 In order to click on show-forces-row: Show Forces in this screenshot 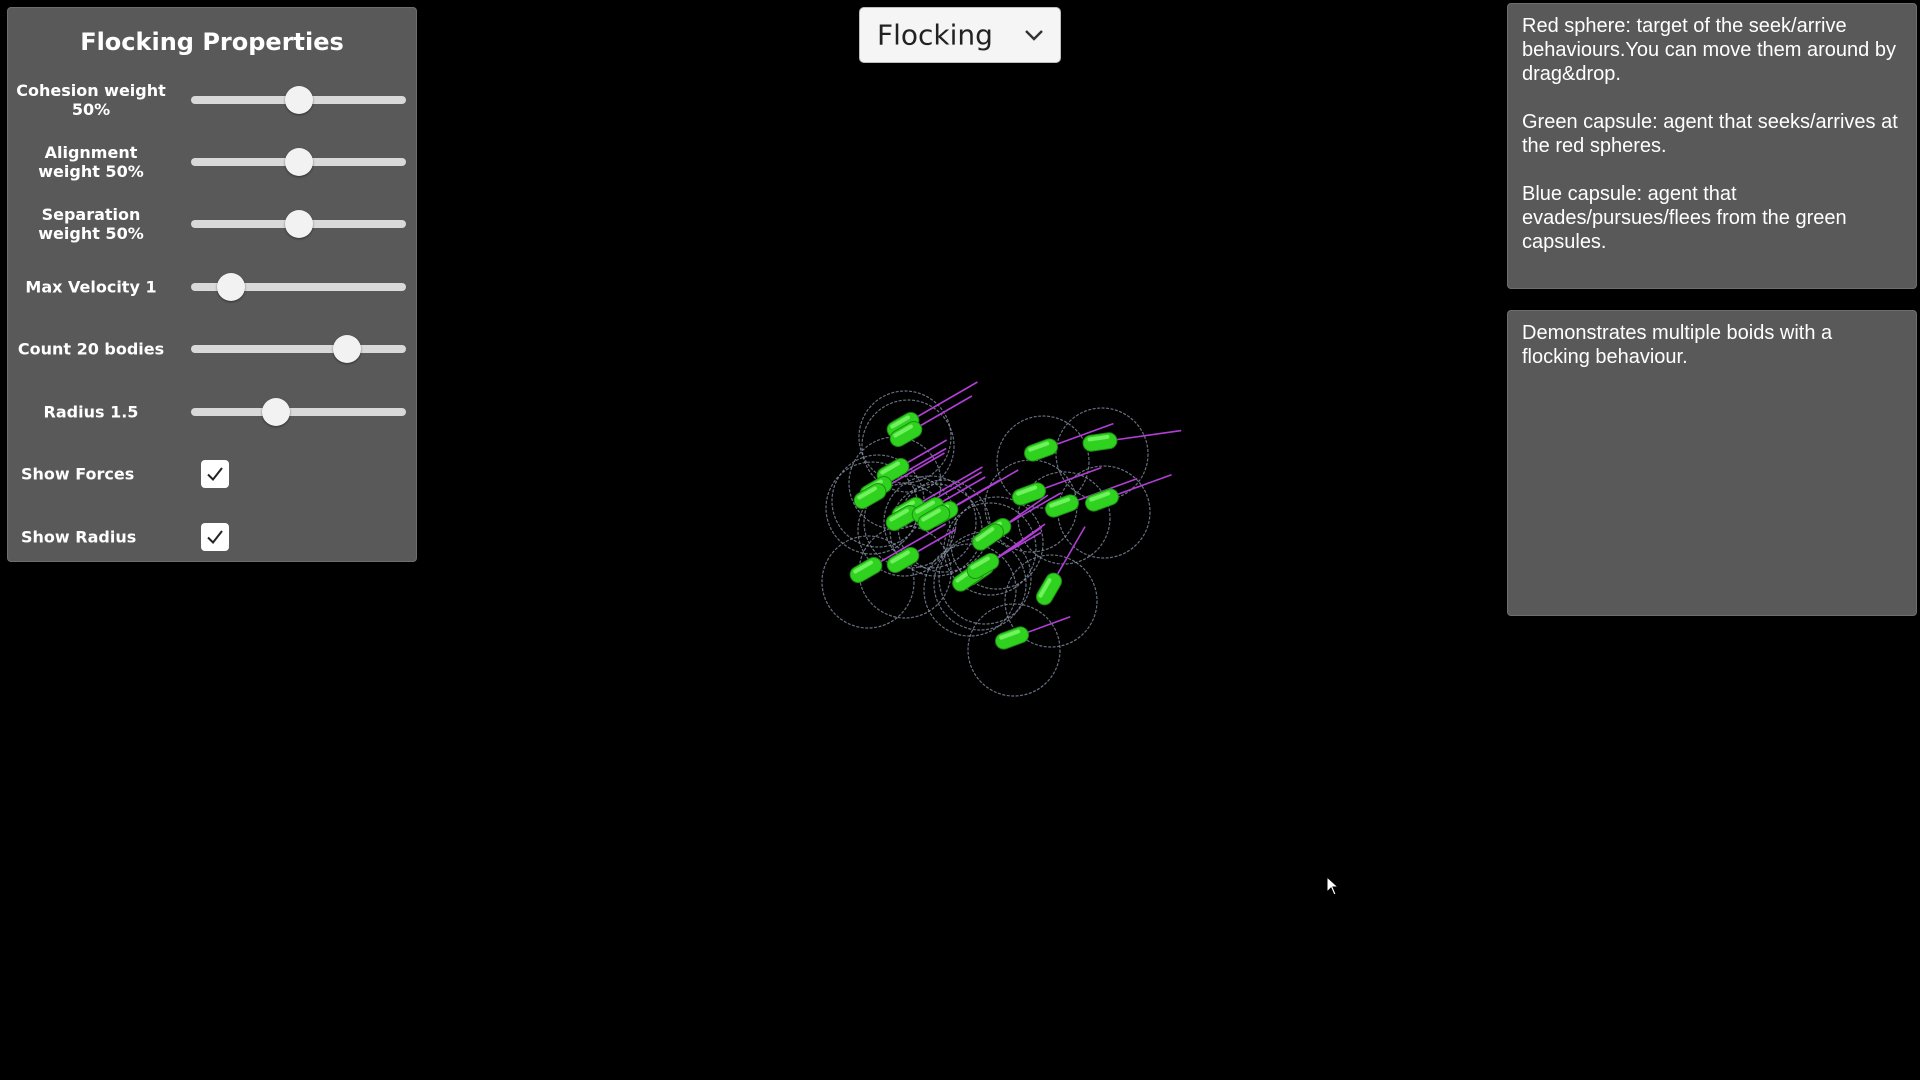, I will do `click(212, 474)`.